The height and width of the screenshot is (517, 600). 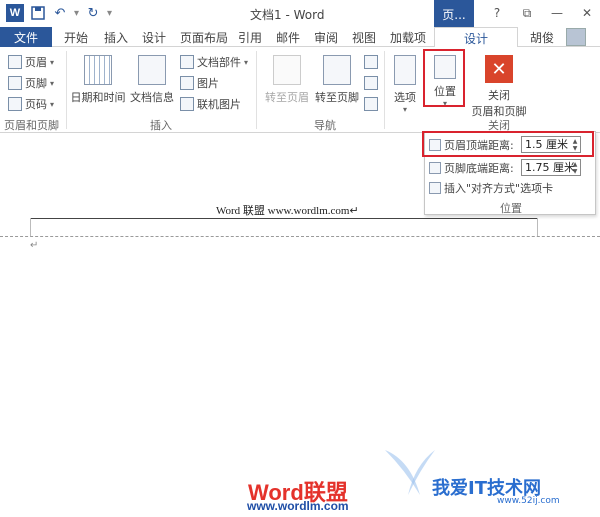 What do you see at coordinates (15, 13) in the screenshot?
I see `word-logo-icon: W` at bounding box center [15, 13].